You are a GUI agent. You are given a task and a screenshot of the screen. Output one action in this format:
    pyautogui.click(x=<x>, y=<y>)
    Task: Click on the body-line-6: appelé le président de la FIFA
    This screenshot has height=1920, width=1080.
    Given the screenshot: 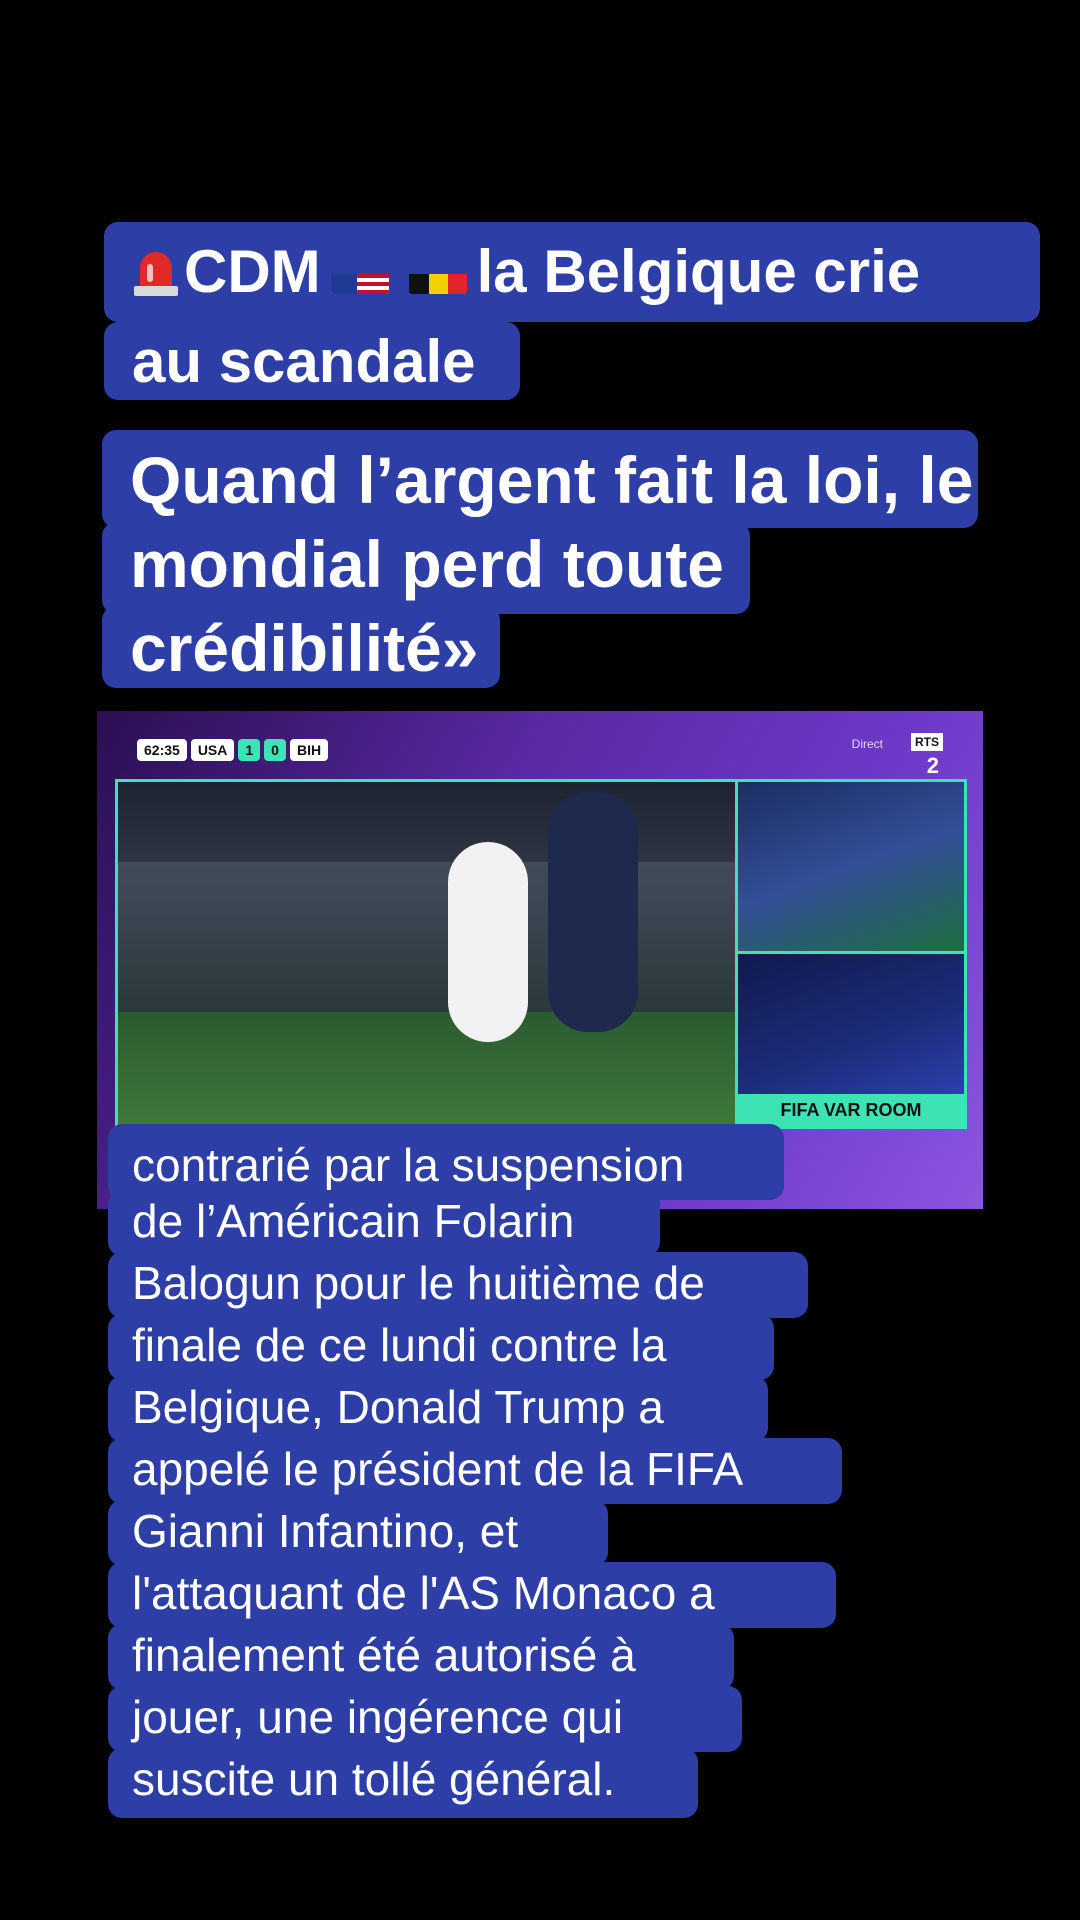 What is the action you would take?
    pyautogui.click(x=475, y=1471)
    